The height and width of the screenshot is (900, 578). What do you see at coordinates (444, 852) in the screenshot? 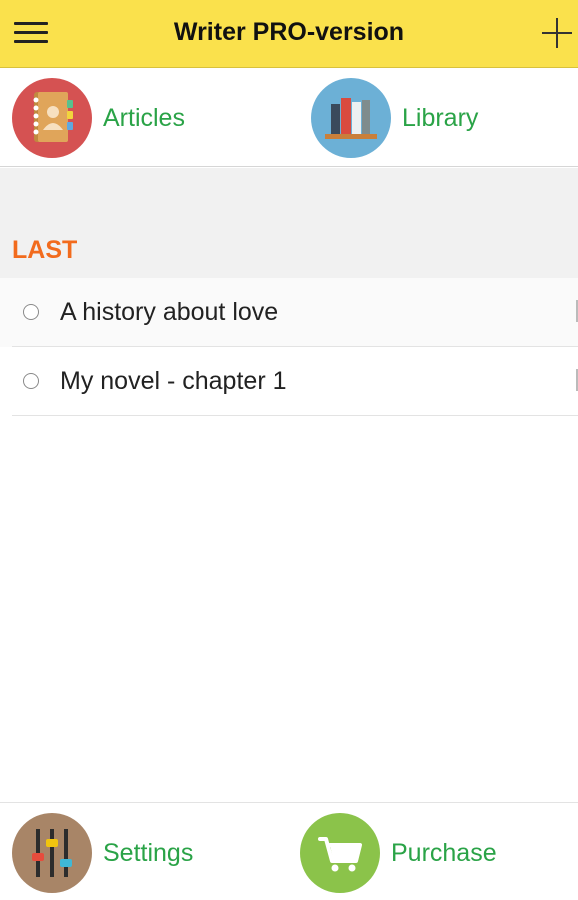
I see `purchase-label: Purchase` at bounding box center [444, 852].